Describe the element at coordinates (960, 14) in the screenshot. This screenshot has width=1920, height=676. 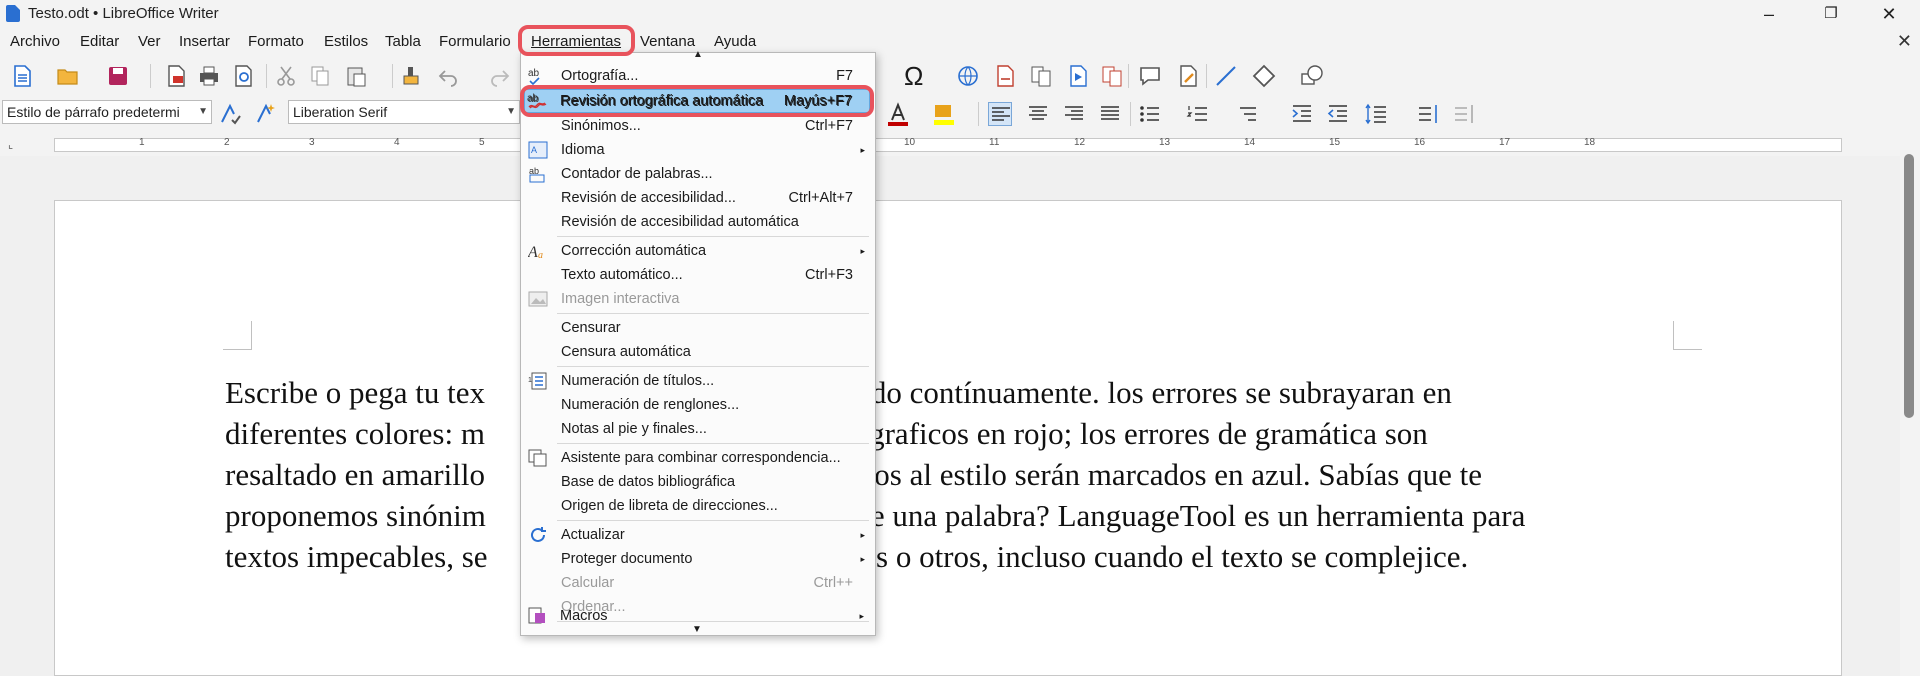
I see `title-bar: Testo.odt • LibreOffice Writer – ❐ ✕` at that location.